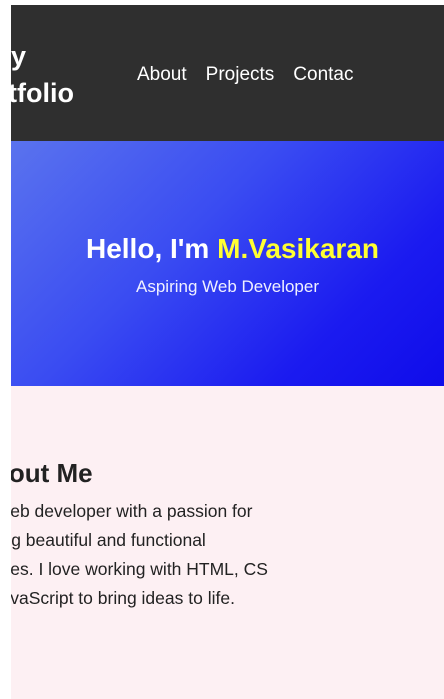 The image size is (444, 699). I want to click on about-heading: bout Me, so click(52, 473).